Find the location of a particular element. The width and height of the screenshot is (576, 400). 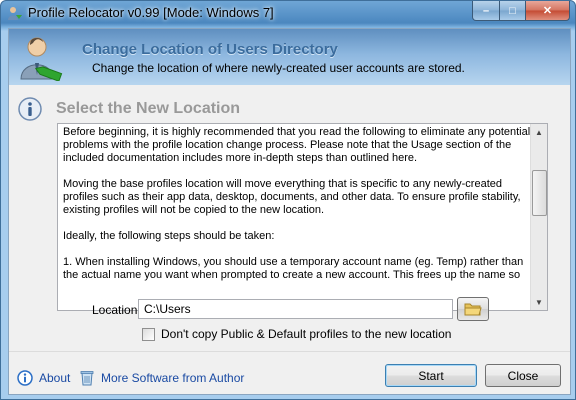

close-window-button: ✕ is located at coordinates (548, 11).